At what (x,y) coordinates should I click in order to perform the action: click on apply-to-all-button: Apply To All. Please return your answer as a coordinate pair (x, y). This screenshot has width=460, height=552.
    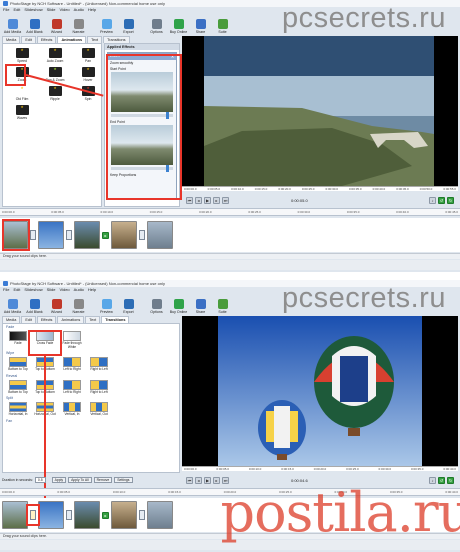
    Looking at the image, I should click on (80, 480).